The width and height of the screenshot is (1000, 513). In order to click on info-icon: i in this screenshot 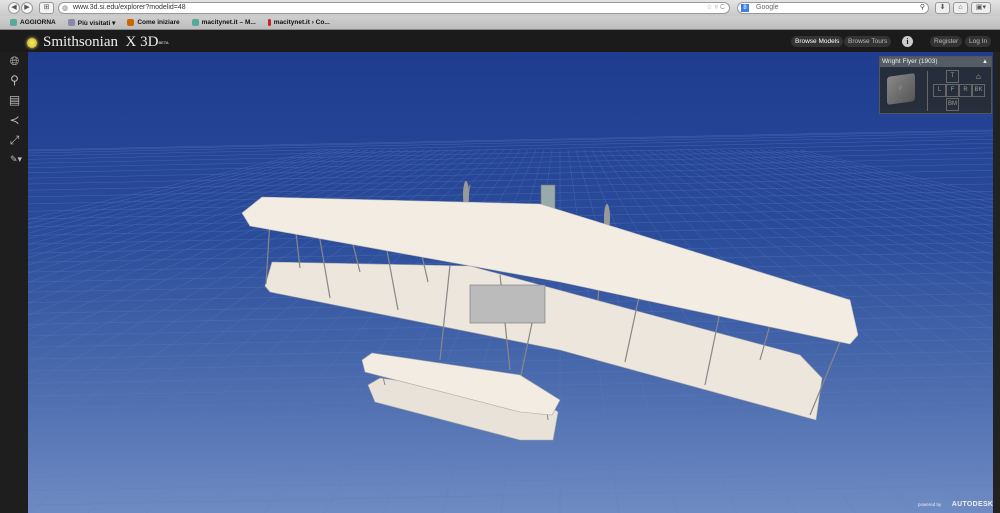, I will do `click(907, 41)`.